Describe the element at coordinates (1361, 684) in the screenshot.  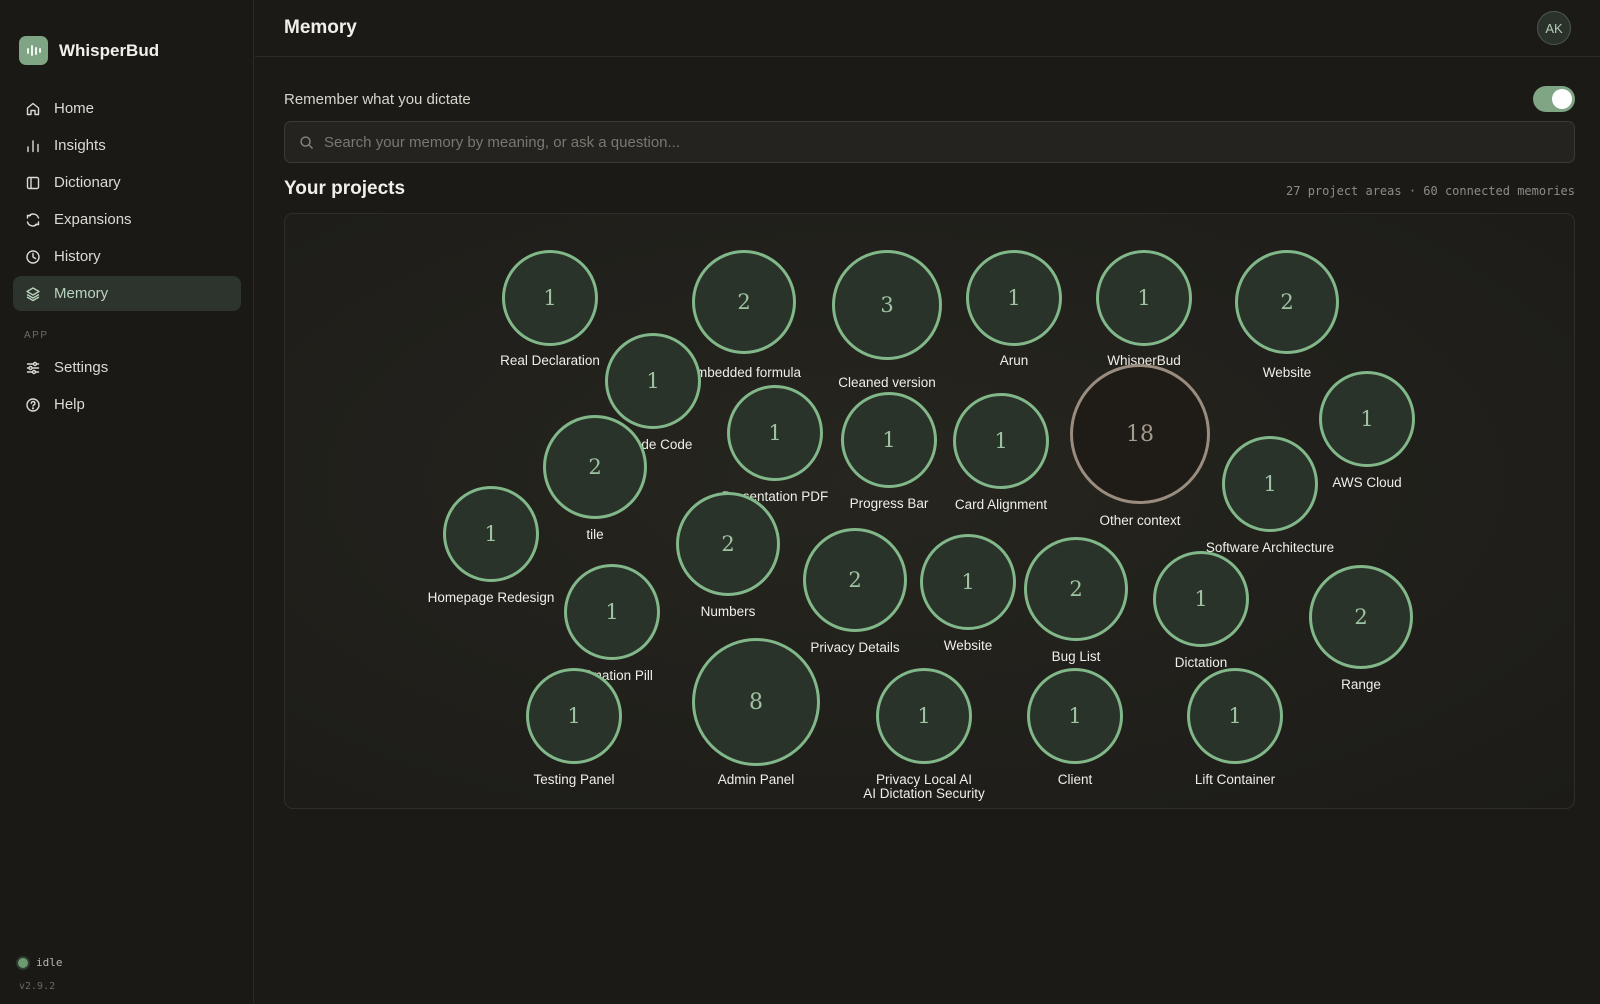
I see `project-node-label: Range` at that location.